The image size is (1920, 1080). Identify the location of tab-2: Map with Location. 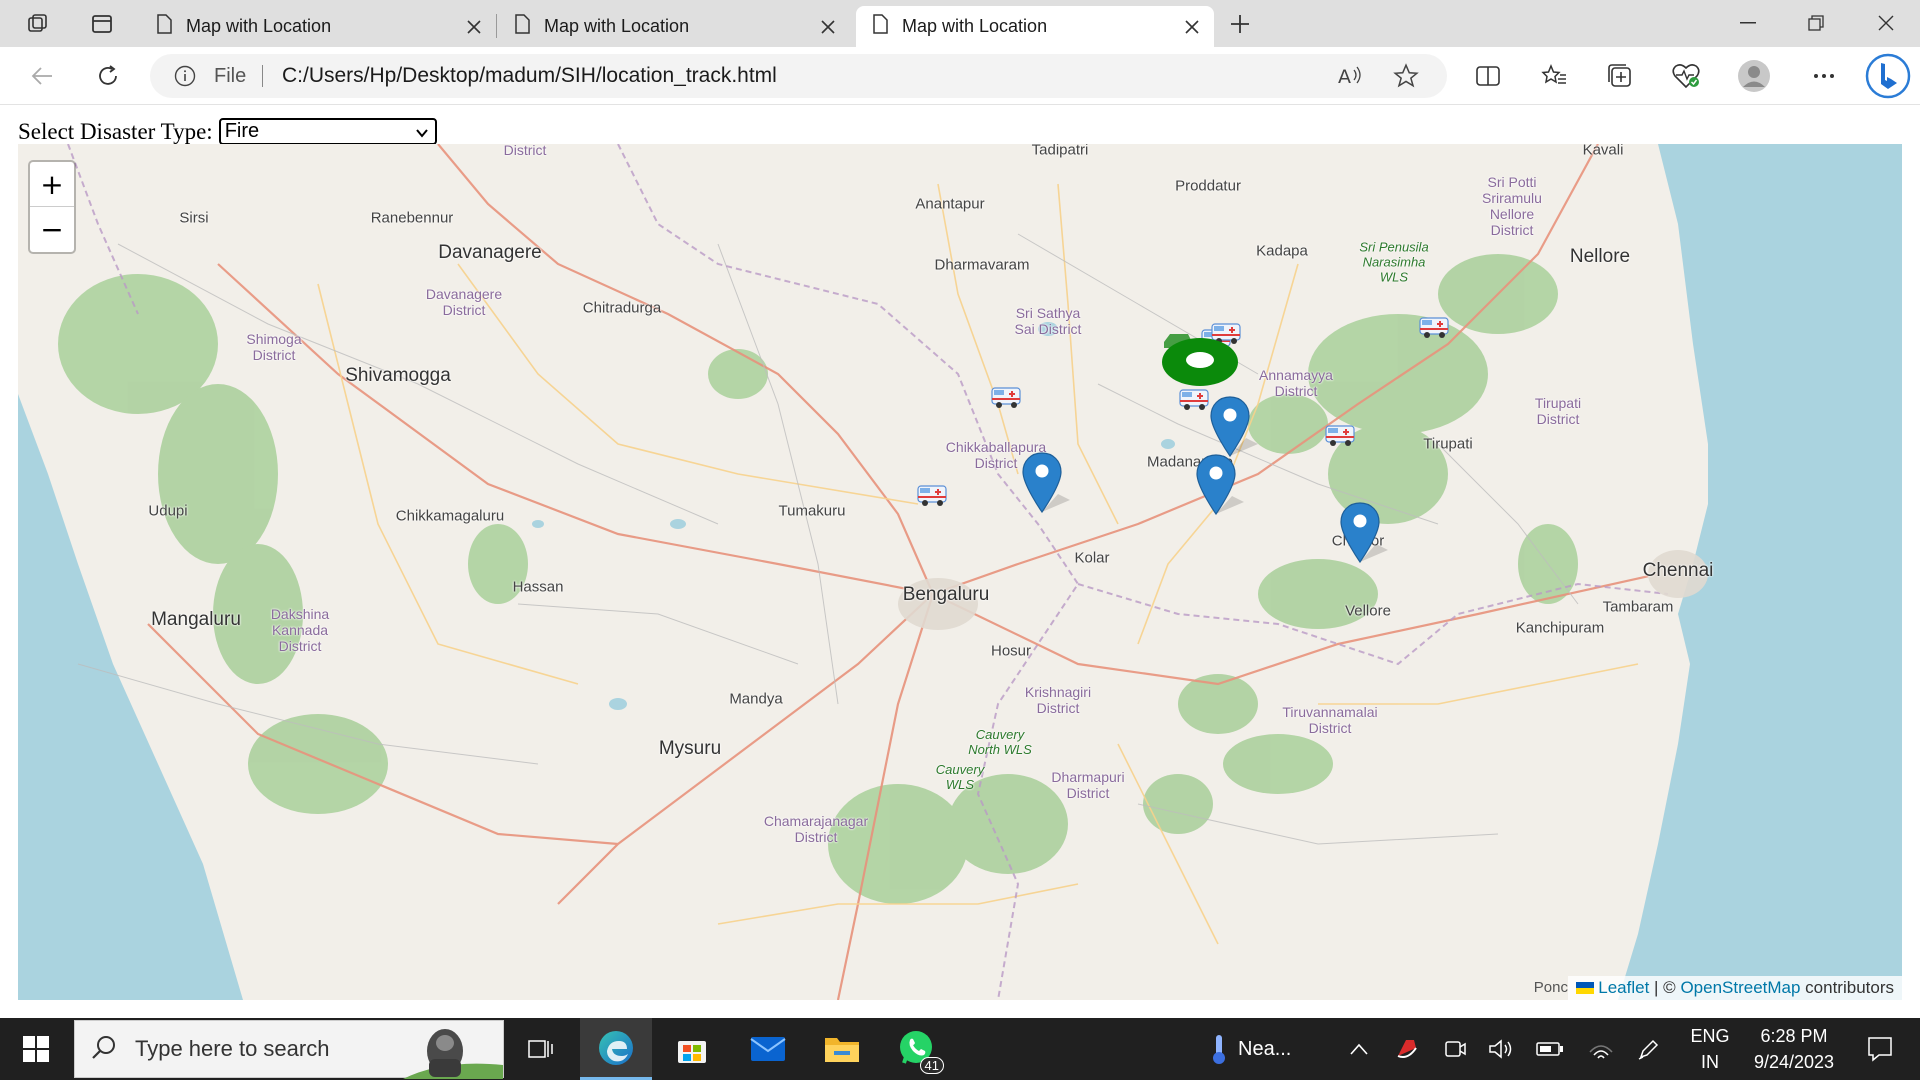
(674, 26).